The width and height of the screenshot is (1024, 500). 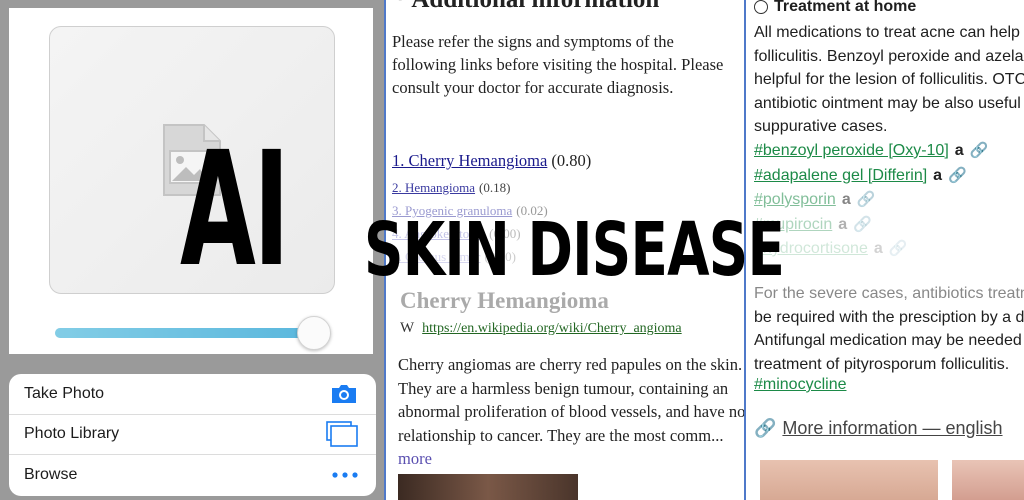 What do you see at coordinates (495, 187) in the screenshot?
I see `result-score: (0.18)` at bounding box center [495, 187].